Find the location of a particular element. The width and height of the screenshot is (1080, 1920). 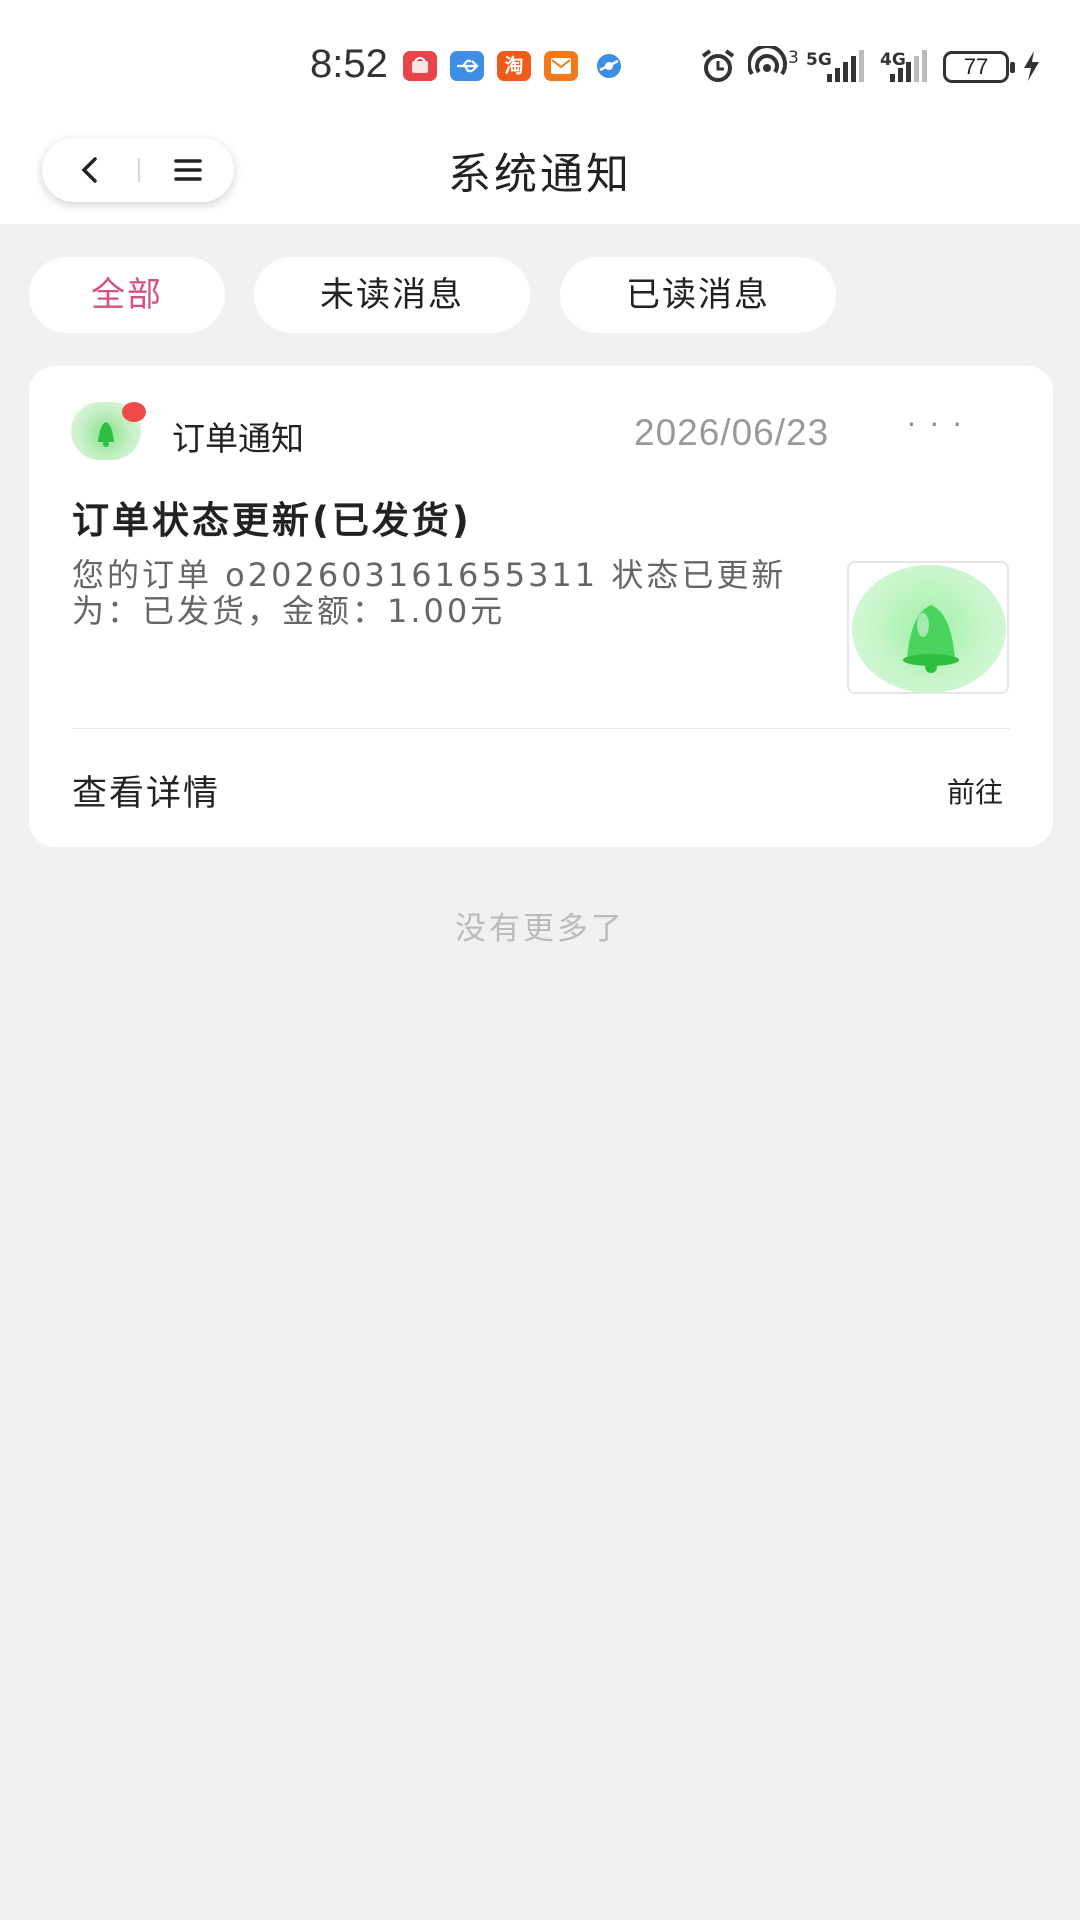

notification-thumbnail is located at coordinates (928, 627).